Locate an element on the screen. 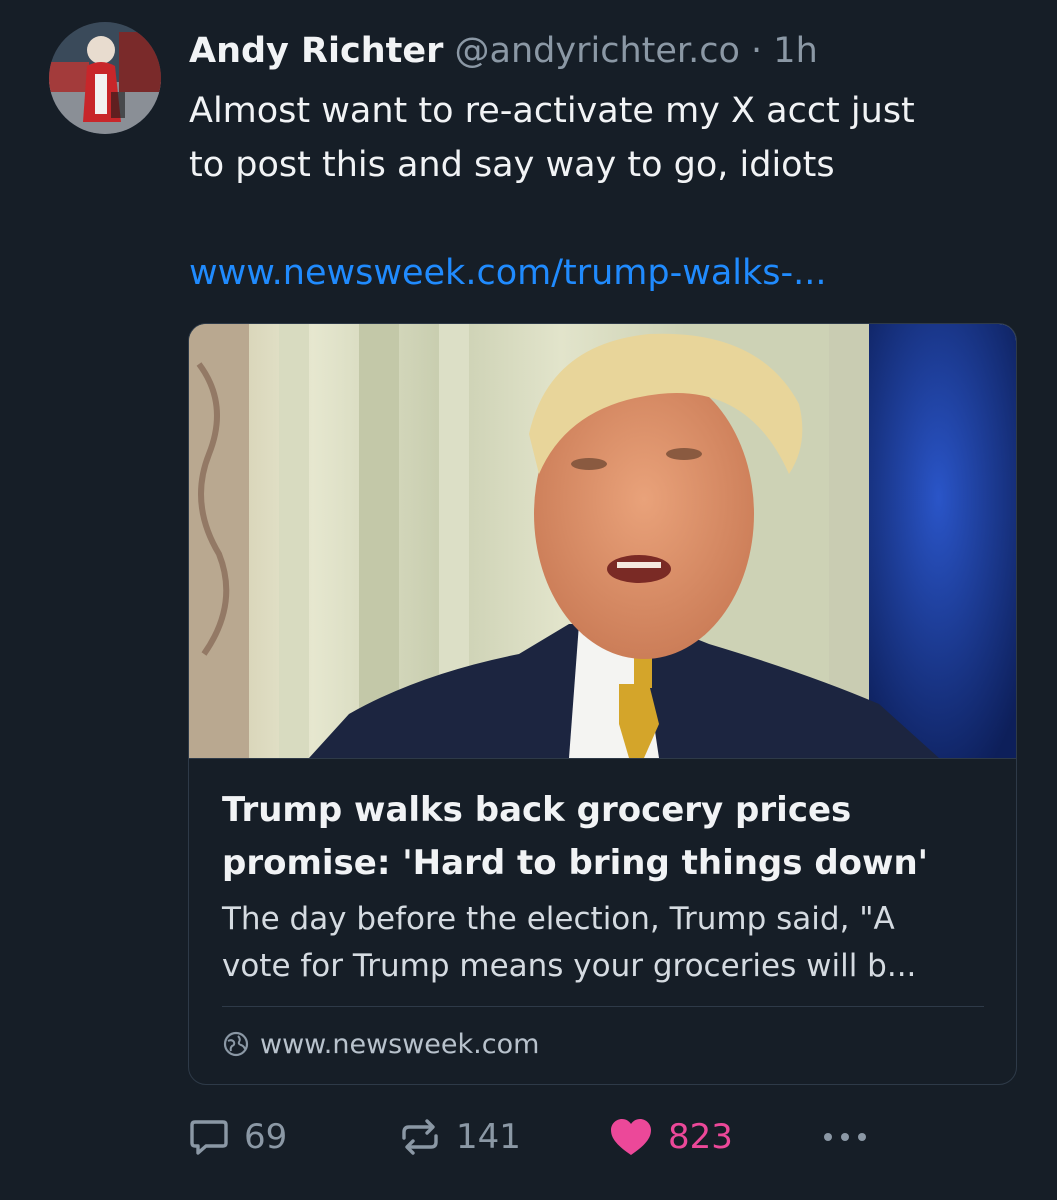 The height and width of the screenshot is (1200, 1057). card-title-line: Trump walks back grocery prices is located at coordinates (537, 810).